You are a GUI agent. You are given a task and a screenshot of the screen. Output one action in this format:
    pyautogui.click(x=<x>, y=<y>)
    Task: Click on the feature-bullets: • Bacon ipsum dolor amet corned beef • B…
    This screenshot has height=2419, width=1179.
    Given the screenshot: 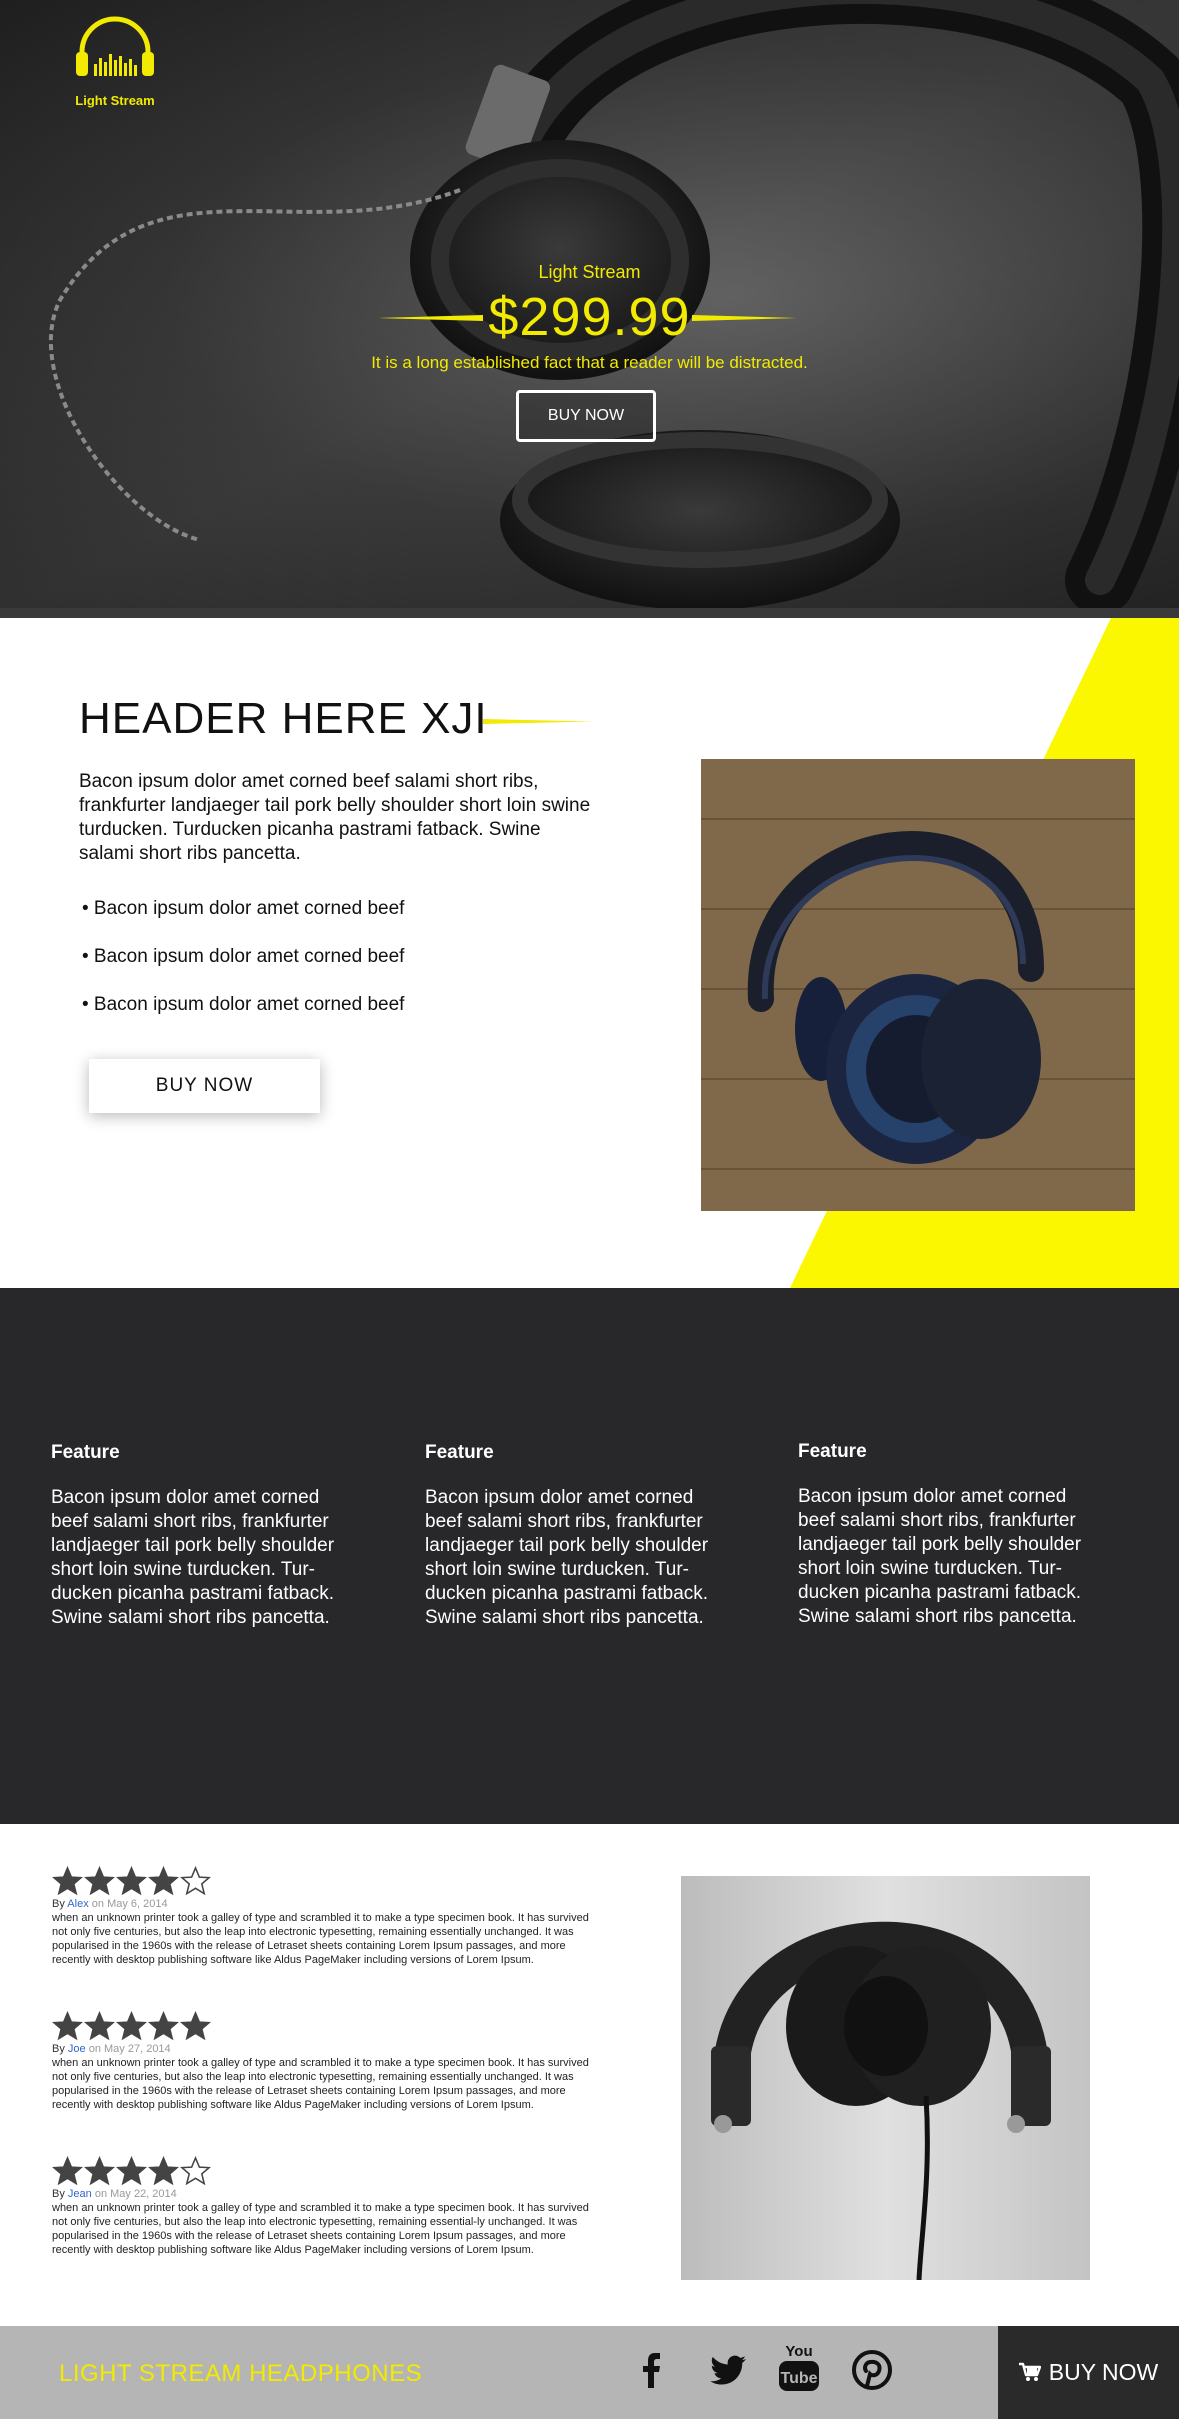 What is the action you would take?
    pyautogui.click(x=243, y=970)
    